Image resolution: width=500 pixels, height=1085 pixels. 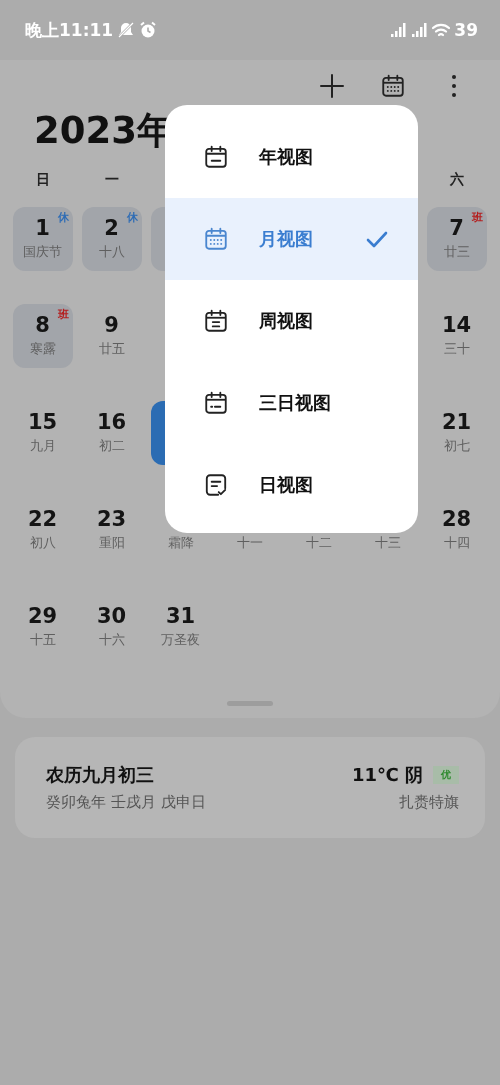 I want to click on status-time: 晚上11:11, so click(x=69, y=30).